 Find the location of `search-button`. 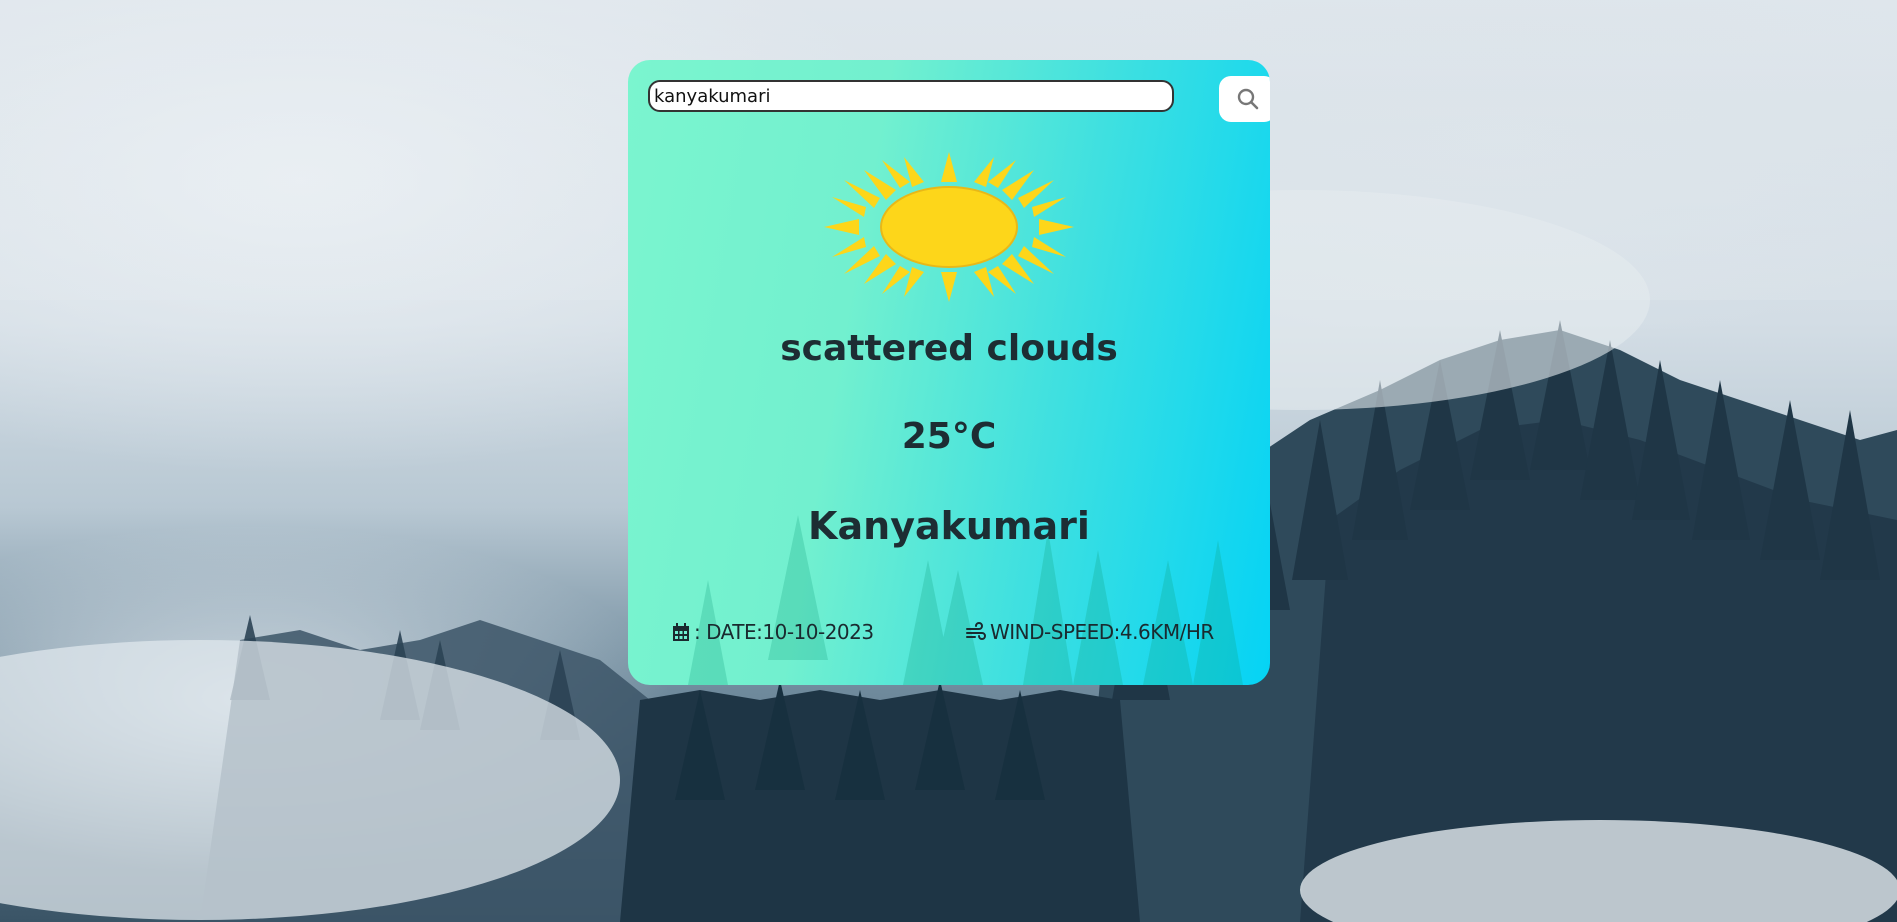

search-button is located at coordinates (1244, 99).